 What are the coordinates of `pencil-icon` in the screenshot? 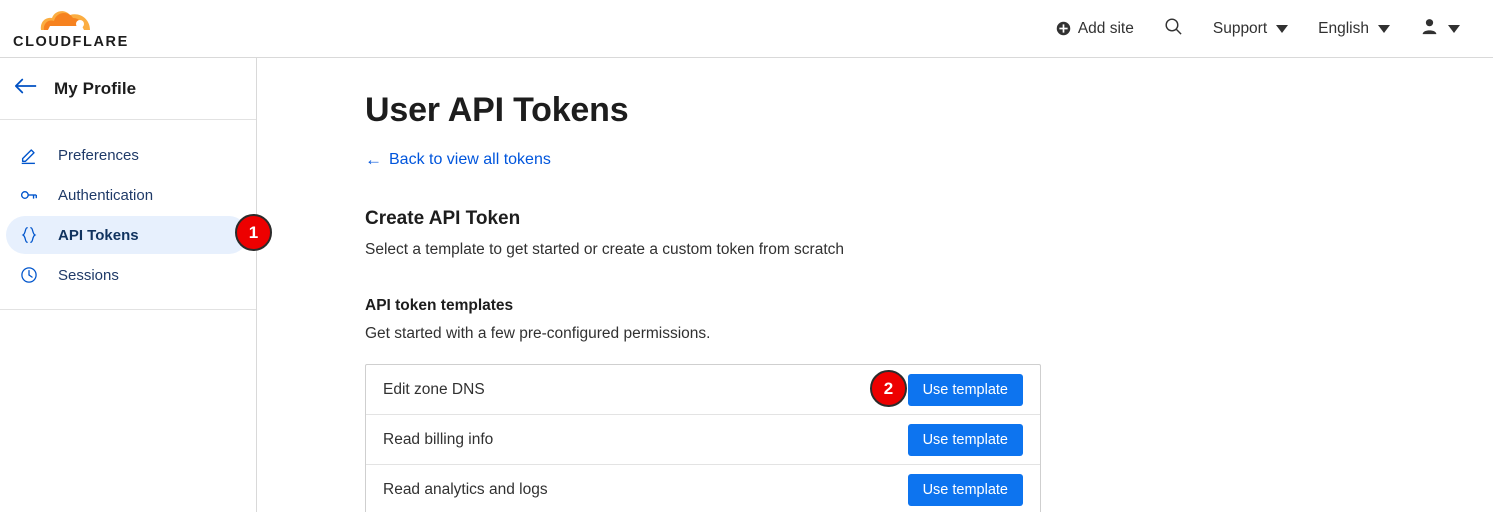 It's located at (29, 155).